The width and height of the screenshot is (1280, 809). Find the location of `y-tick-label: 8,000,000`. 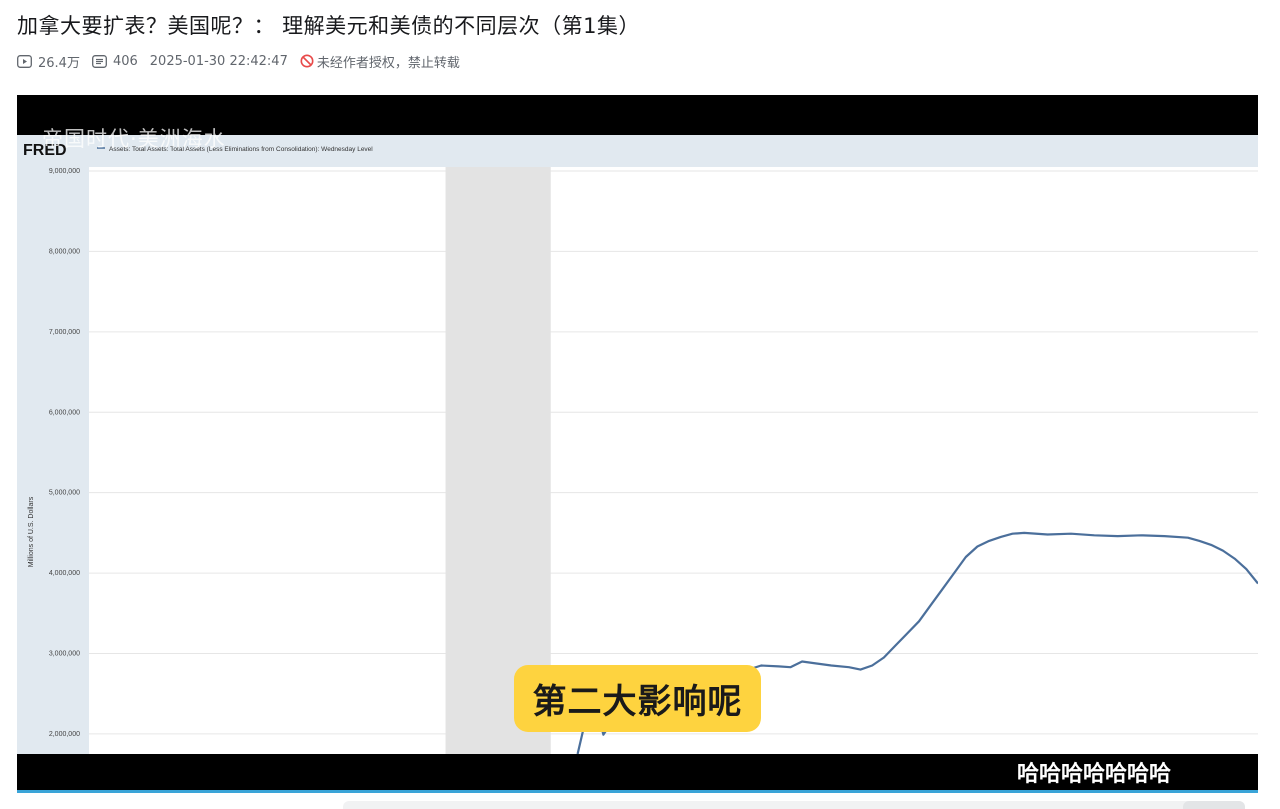

y-tick-label: 8,000,000 is located at coordinates (64, 251).